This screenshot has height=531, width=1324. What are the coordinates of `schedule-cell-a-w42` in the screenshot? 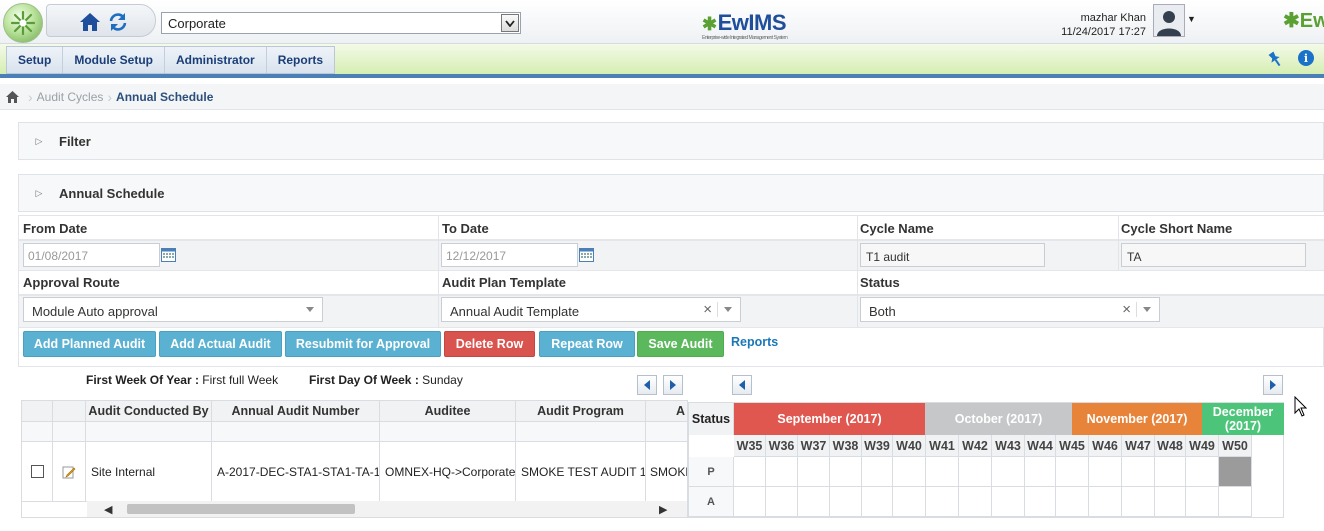 It's located at (975, 502).